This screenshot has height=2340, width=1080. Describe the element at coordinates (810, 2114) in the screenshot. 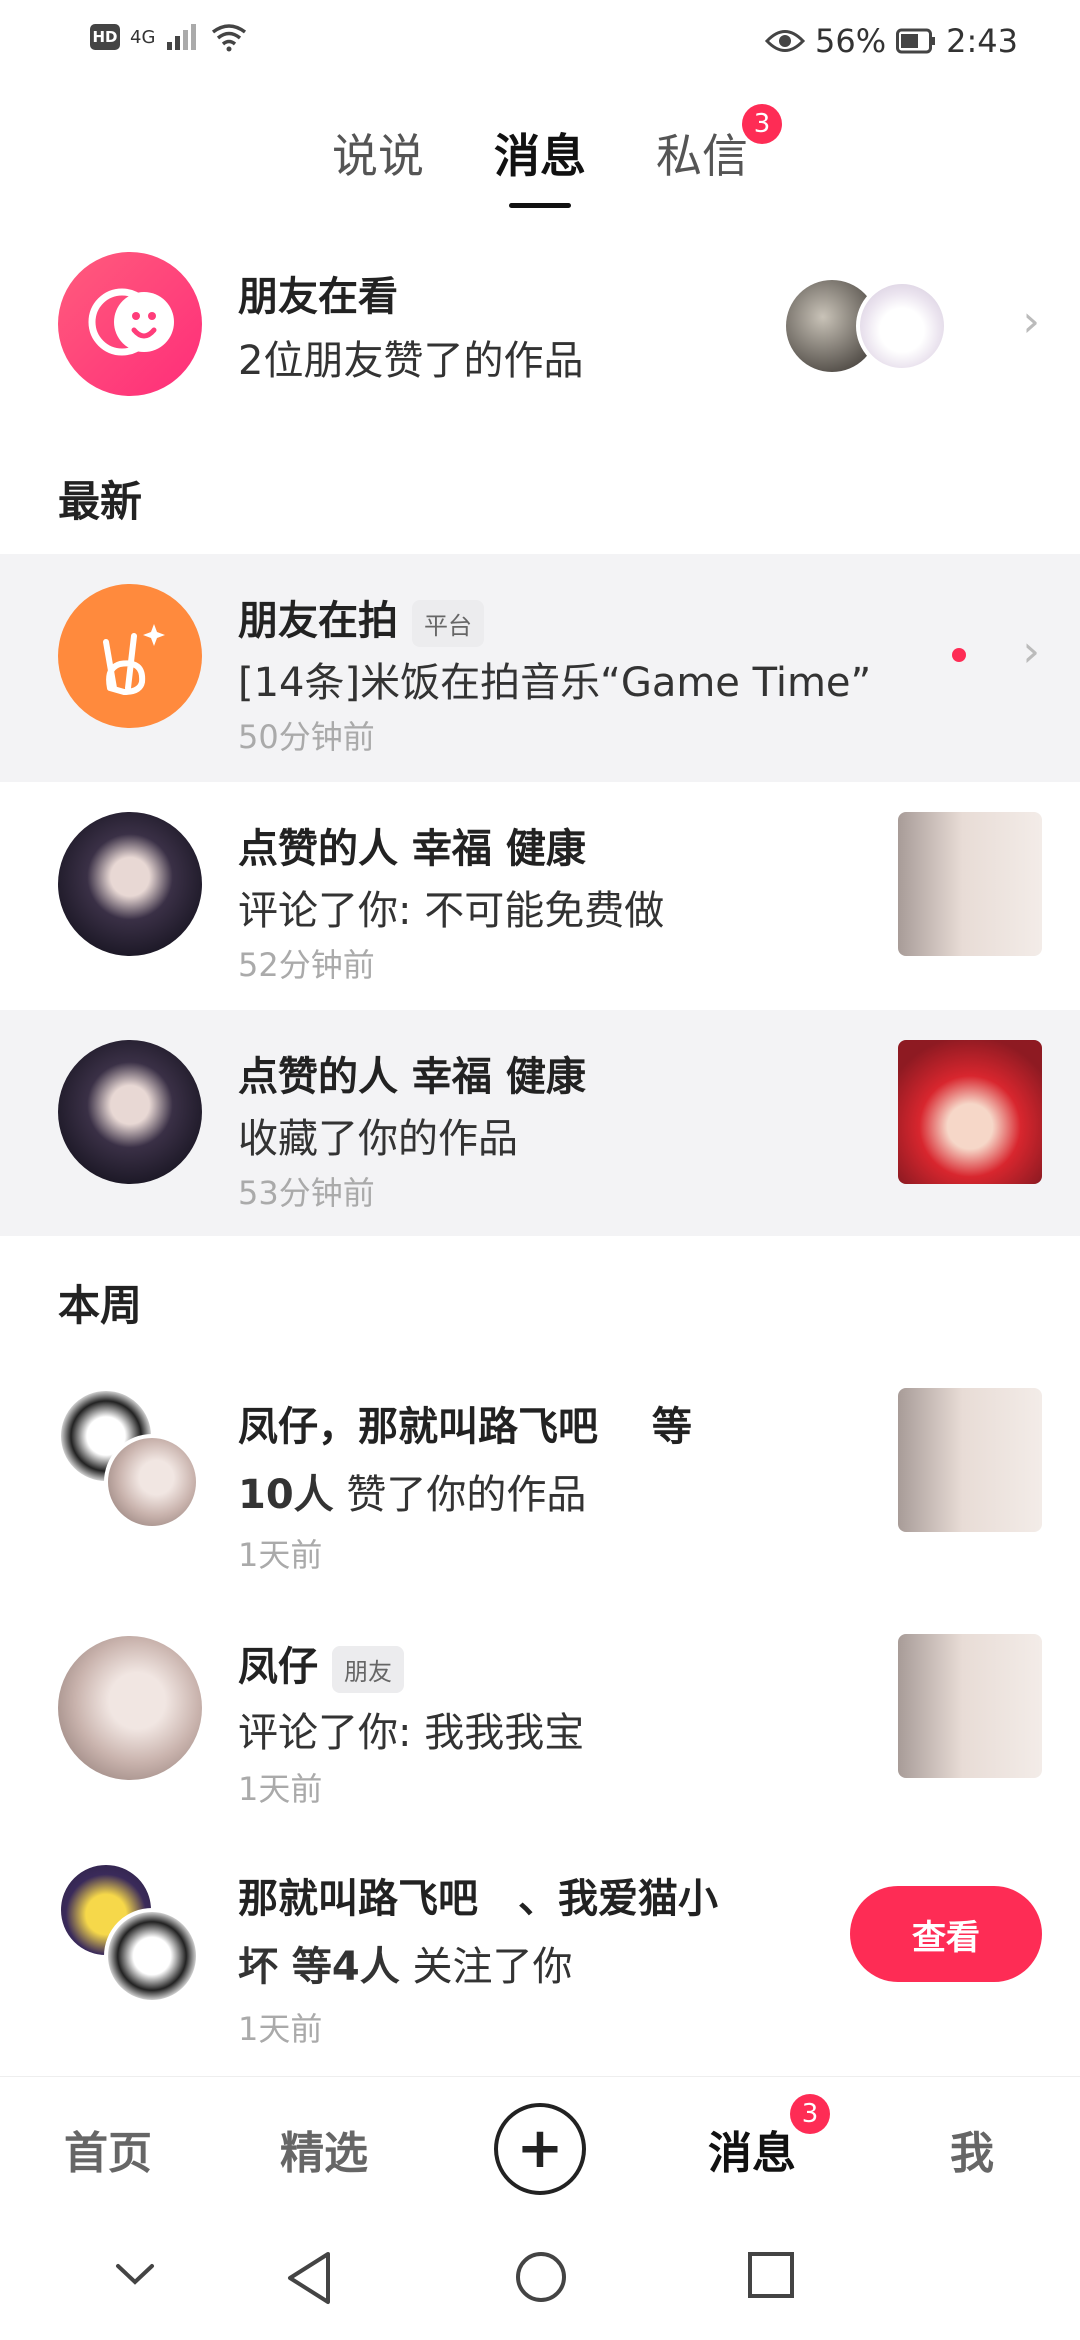

I see `messages-badge: 3` at that location.